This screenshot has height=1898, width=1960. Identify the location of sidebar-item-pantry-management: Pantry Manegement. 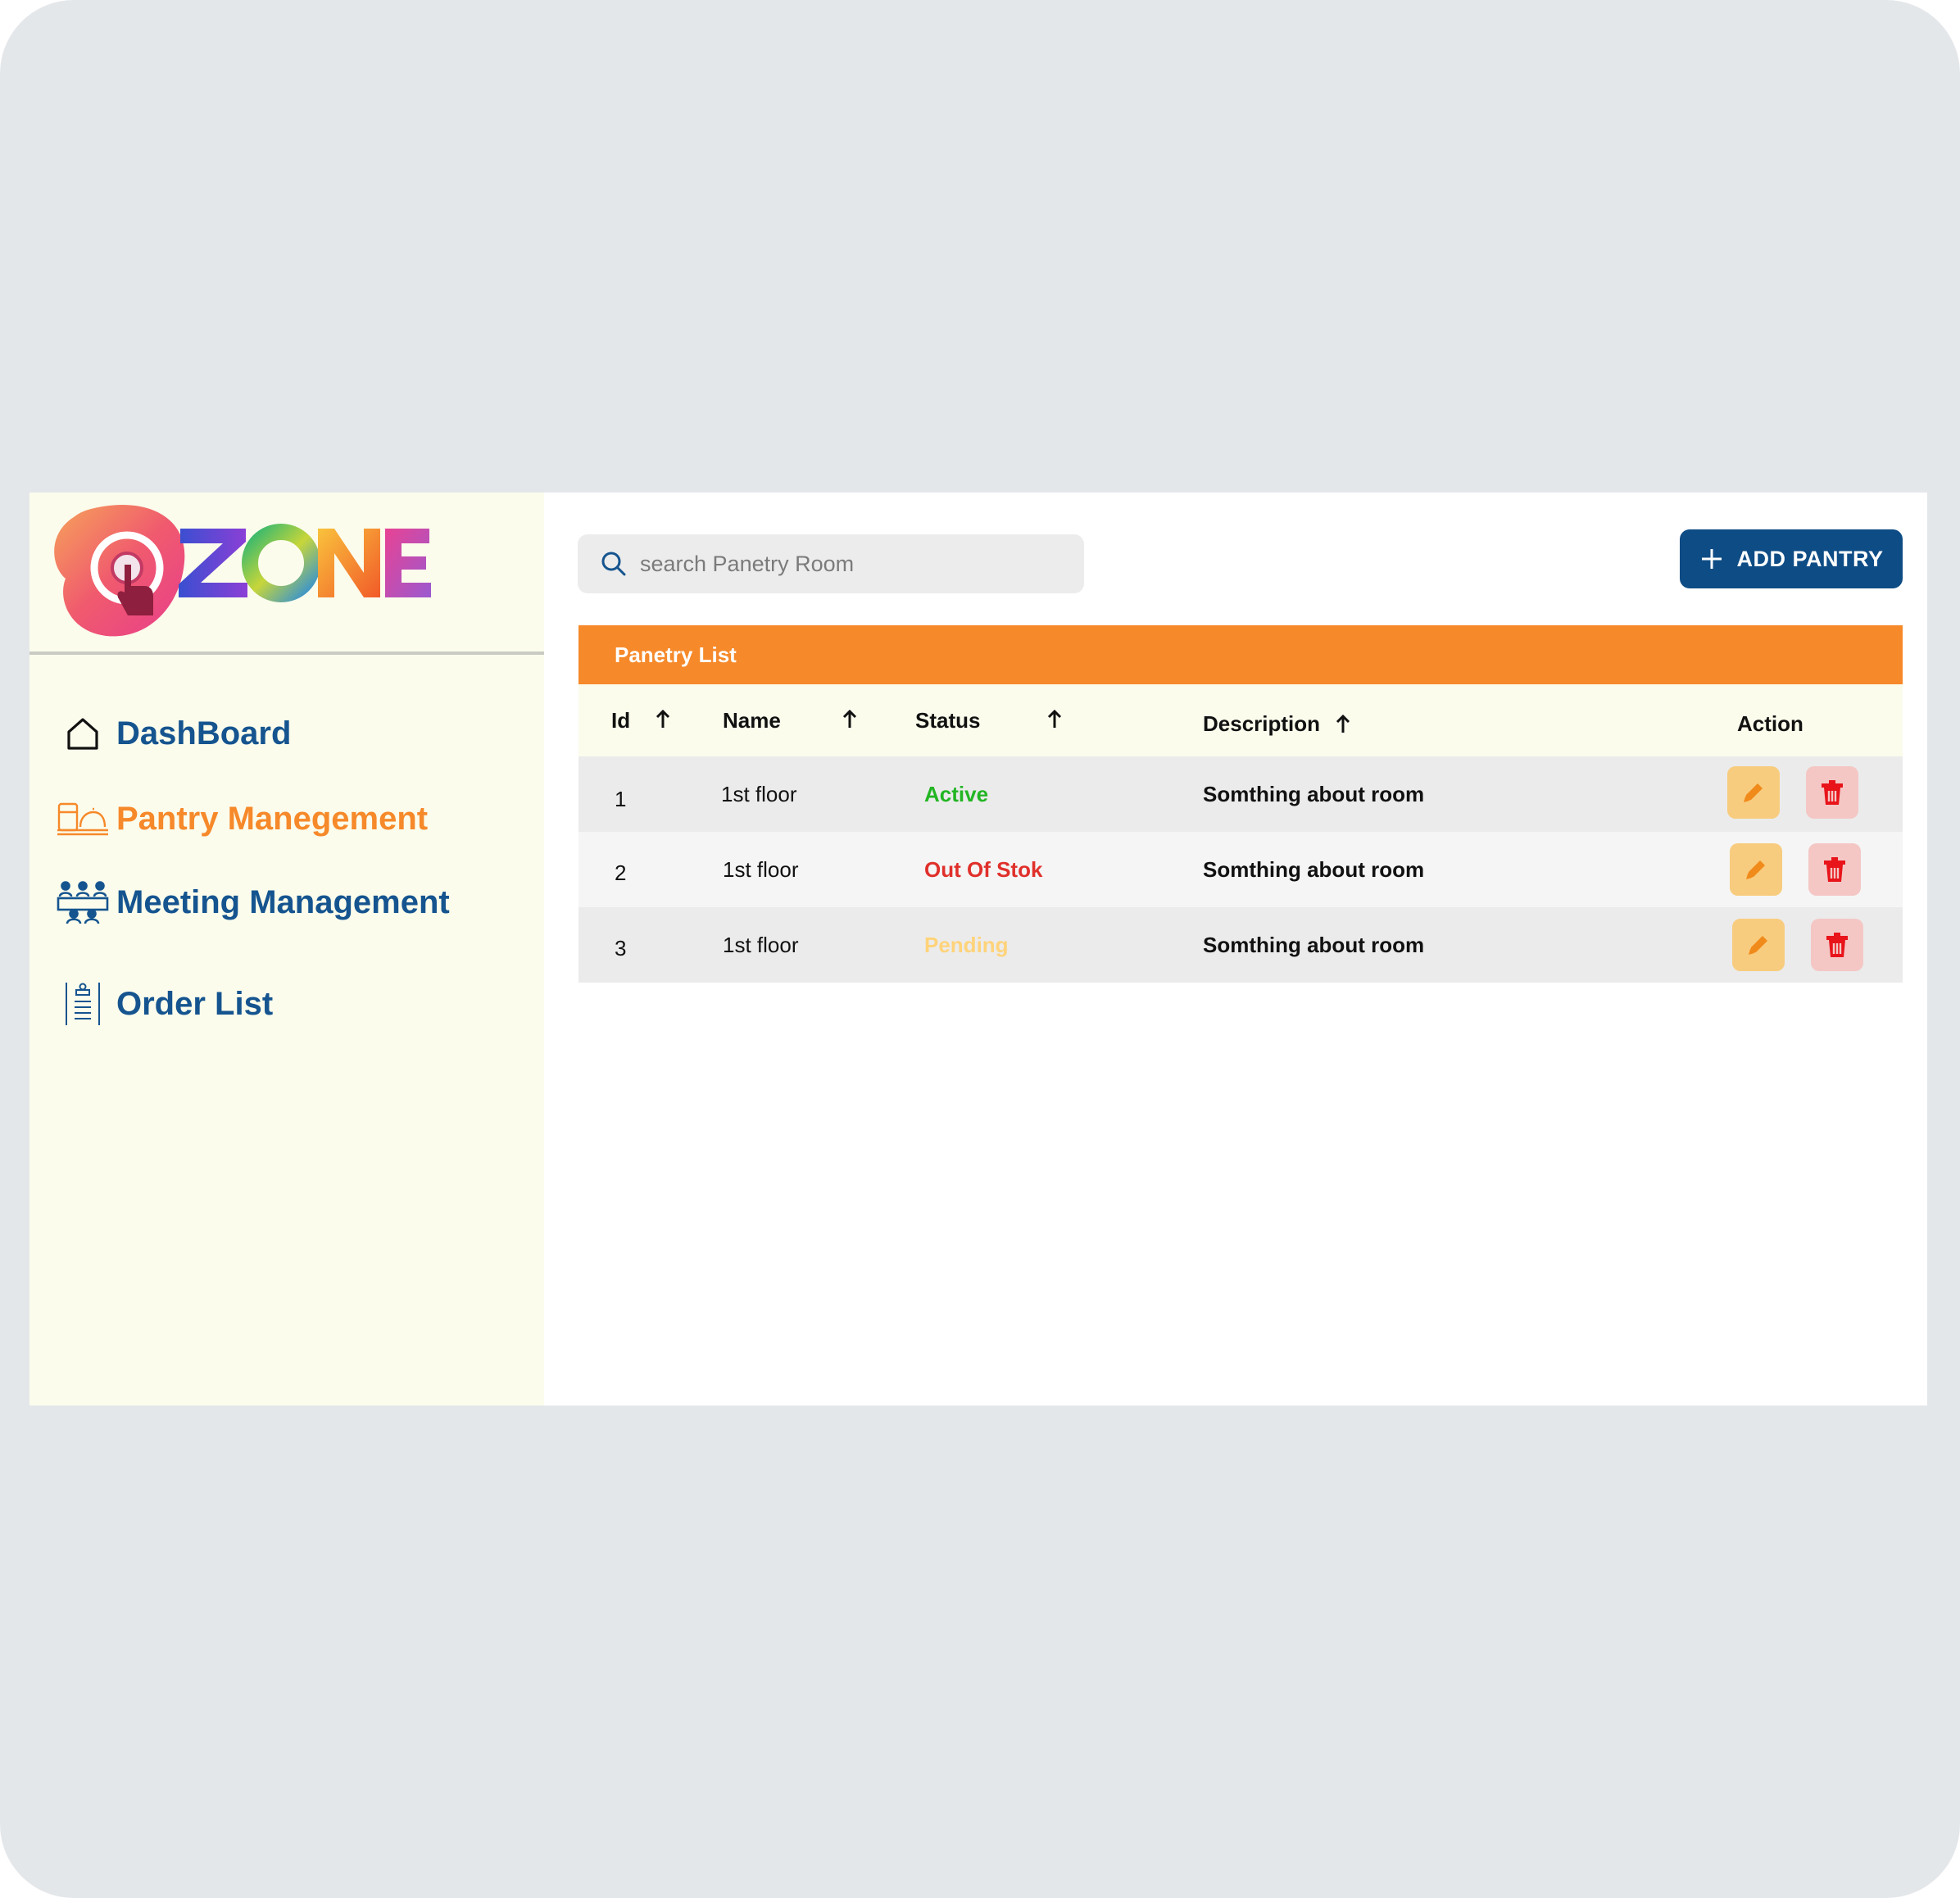
(242, 818).